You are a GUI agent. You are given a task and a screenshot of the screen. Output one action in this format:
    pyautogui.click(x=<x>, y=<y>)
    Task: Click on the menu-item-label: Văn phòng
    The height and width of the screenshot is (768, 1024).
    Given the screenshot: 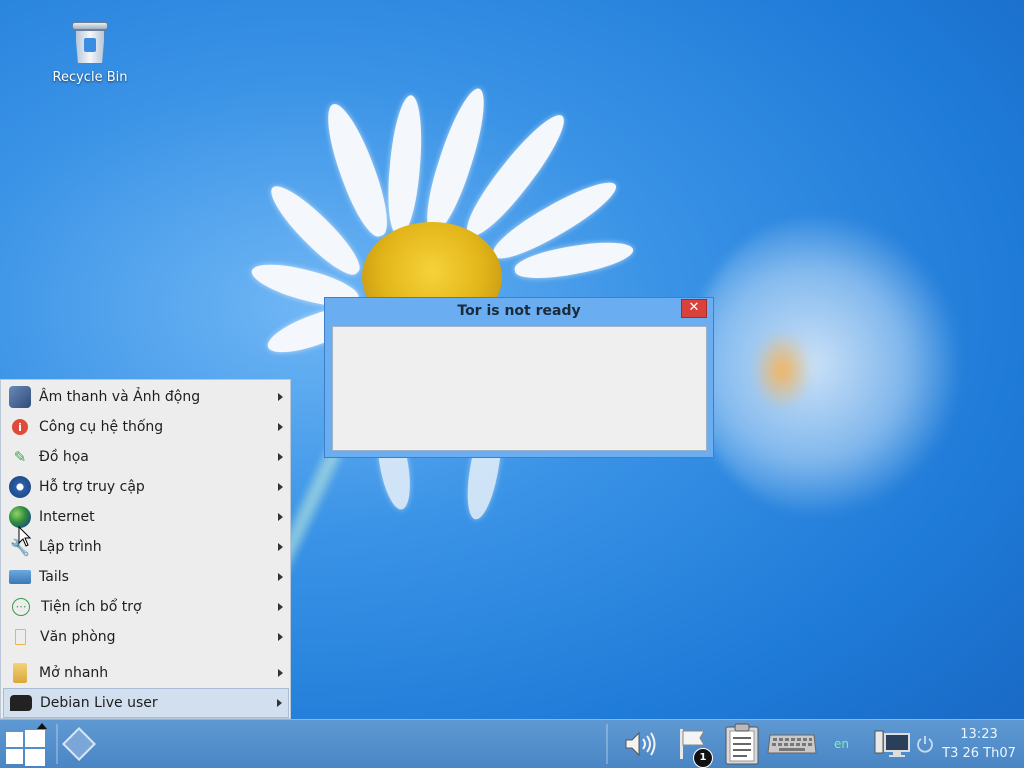 What is the action you would take?
    pyautogui.click(x=78, y=637)
    